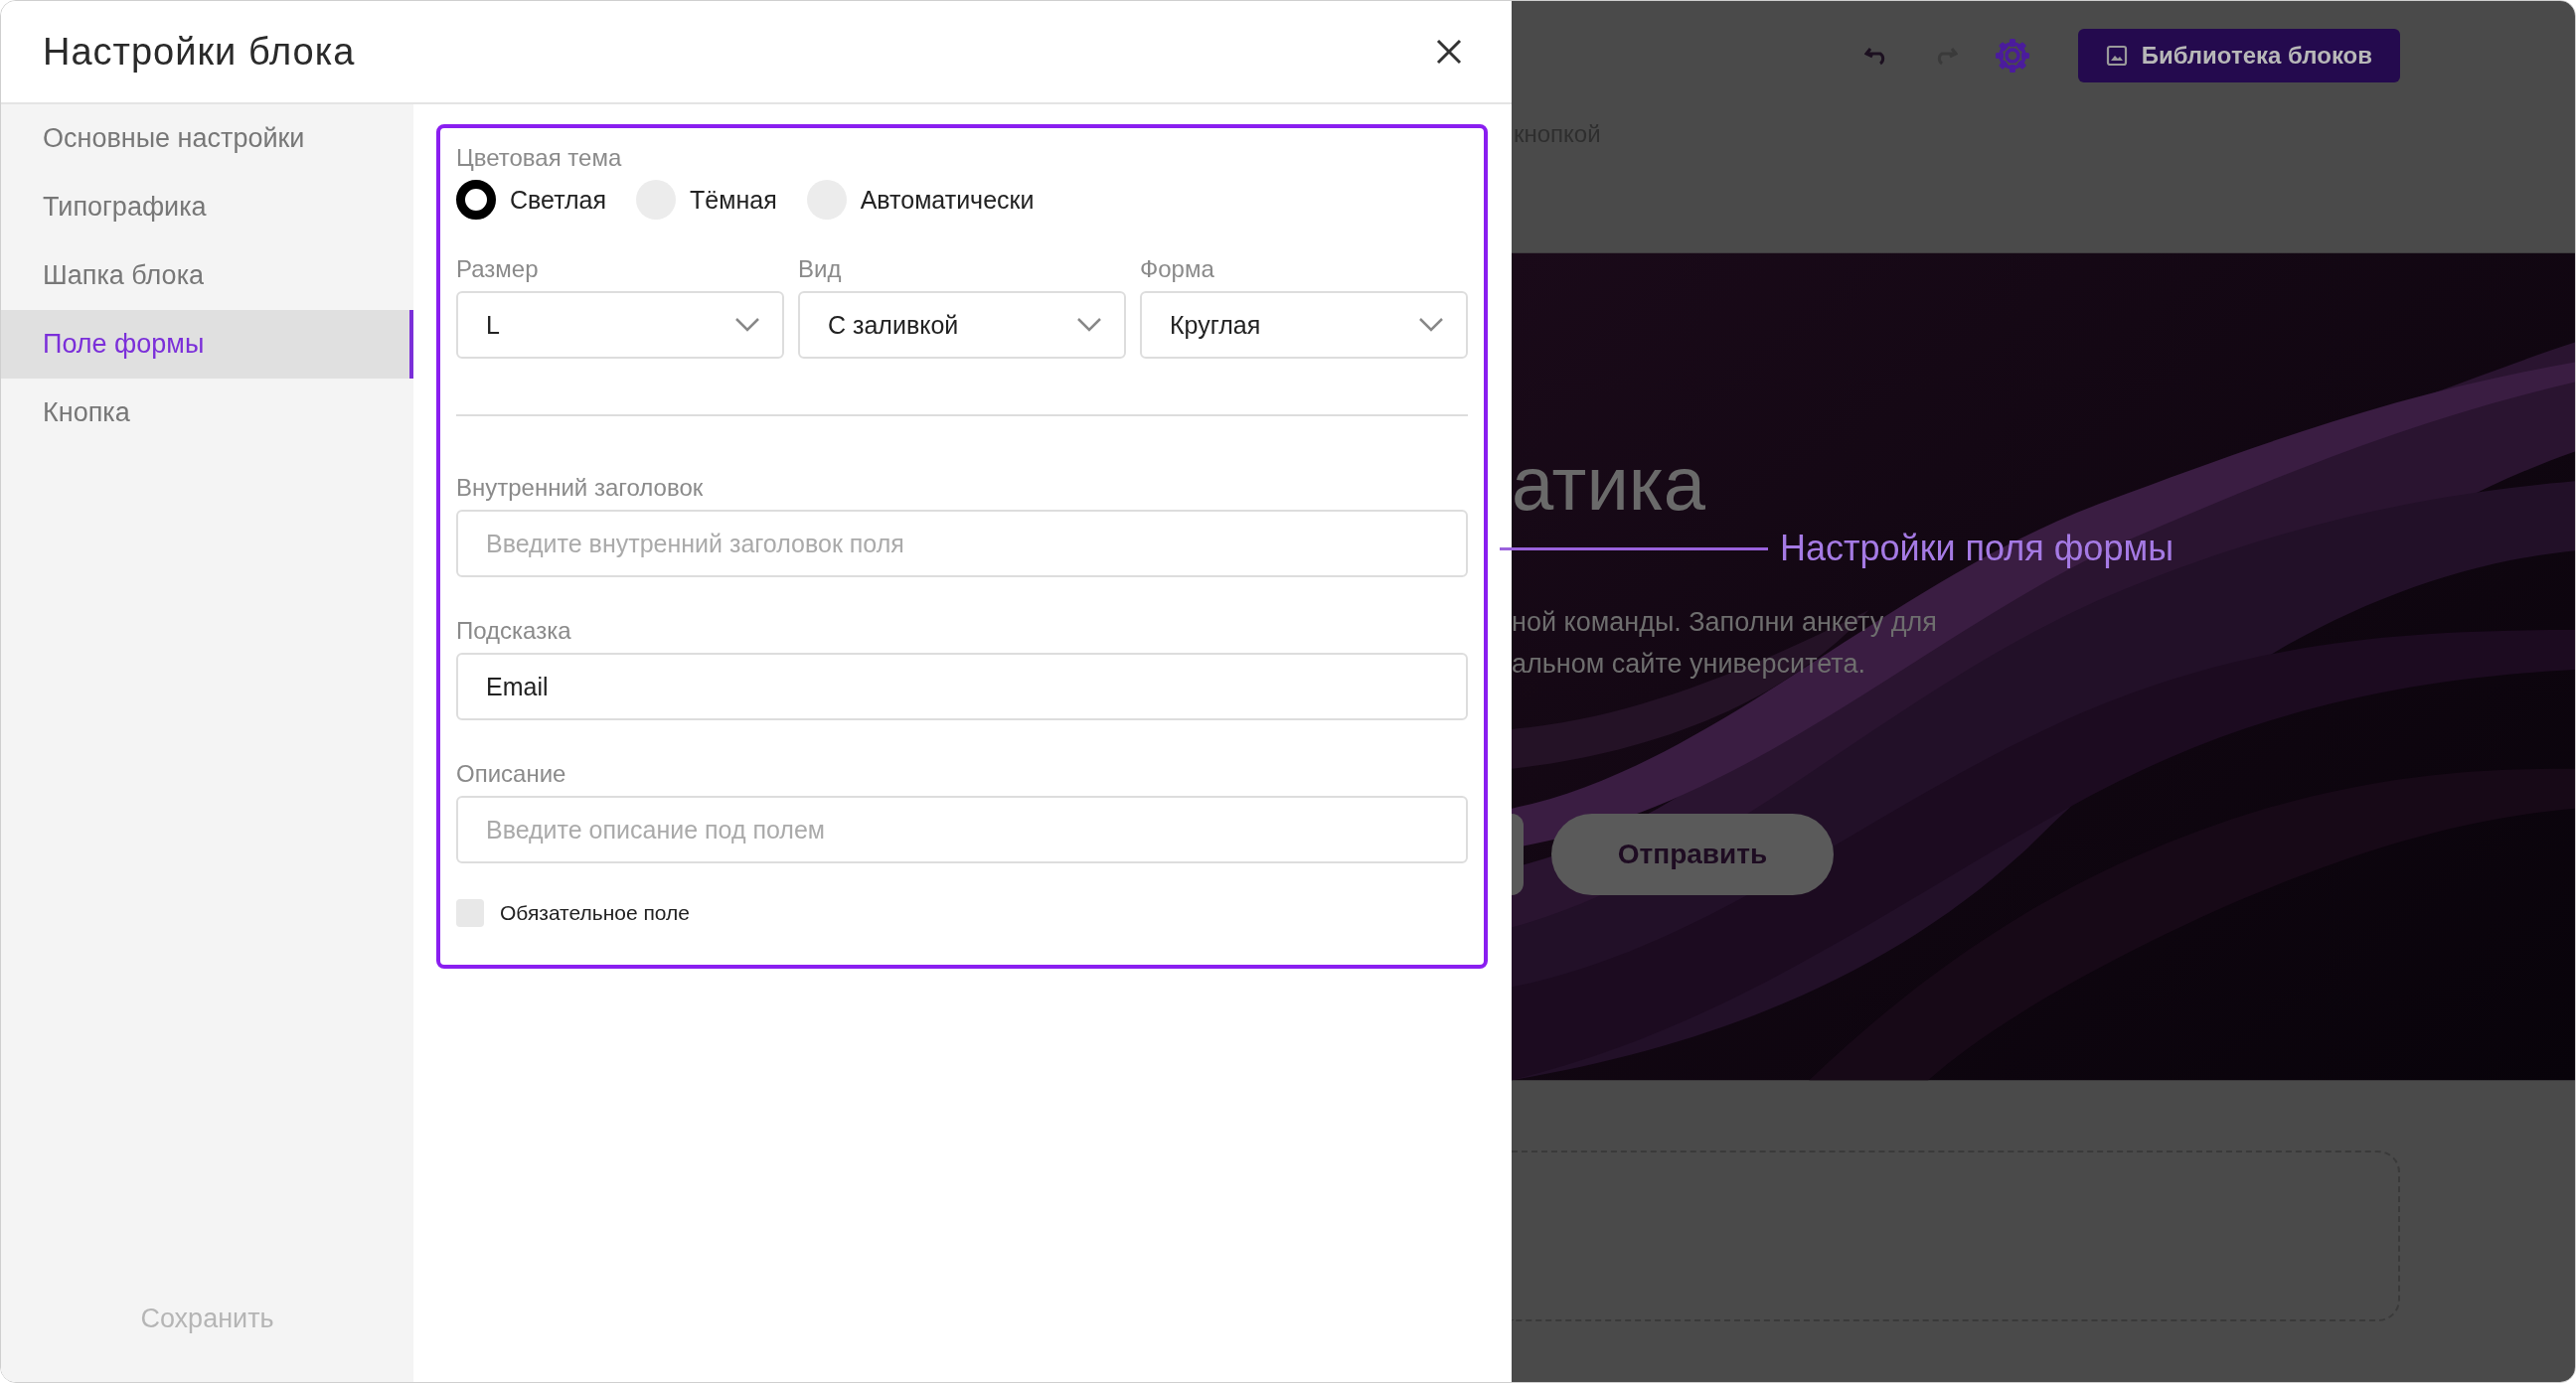 This screenshot has width=2576, height=1383. I want to click on hero-text: ной команды. Заполни анкету для, so click(1725, 622).